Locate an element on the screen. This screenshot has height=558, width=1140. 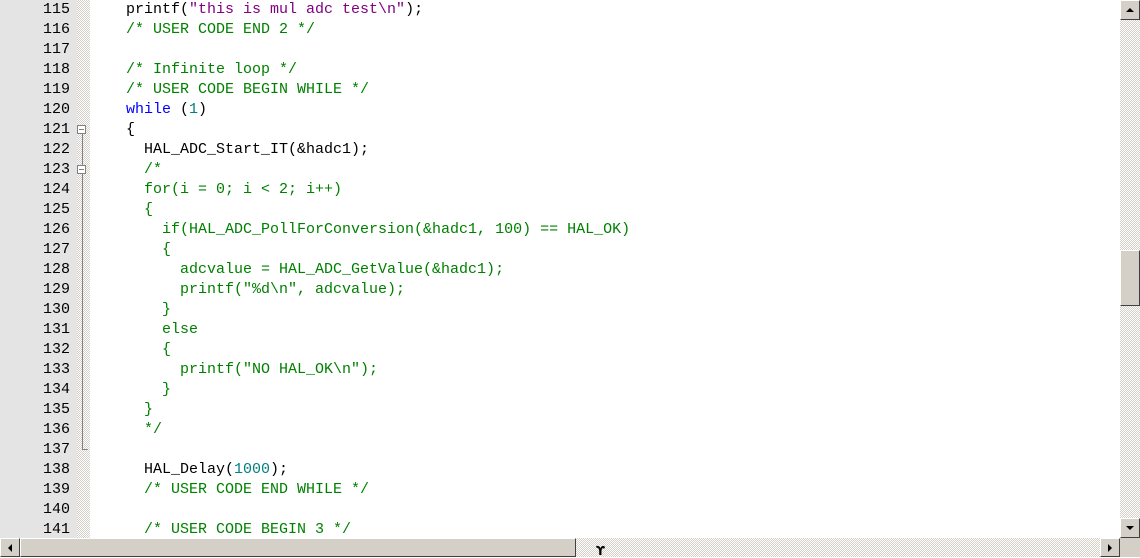
arrow-left-icon is located at coordinates (10, 547).